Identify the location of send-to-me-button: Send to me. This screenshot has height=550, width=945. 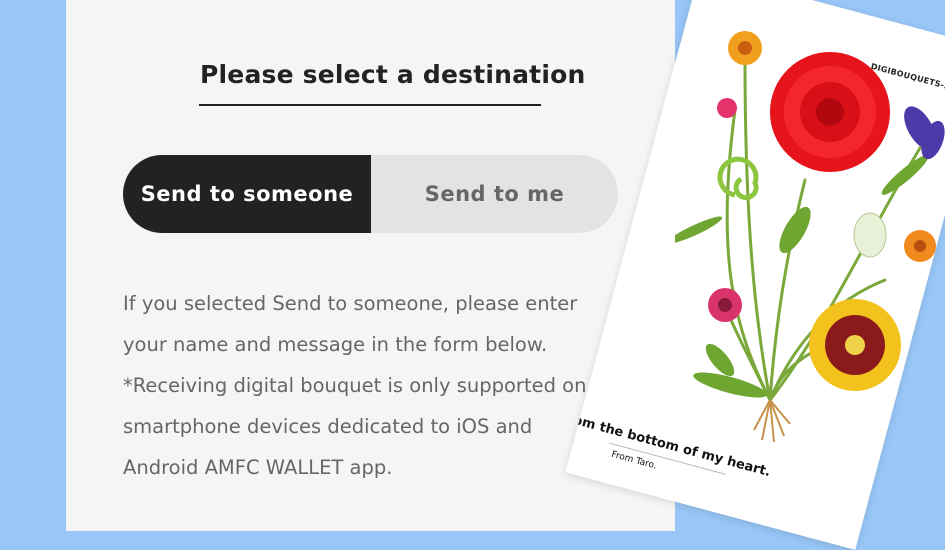
(494, 194).